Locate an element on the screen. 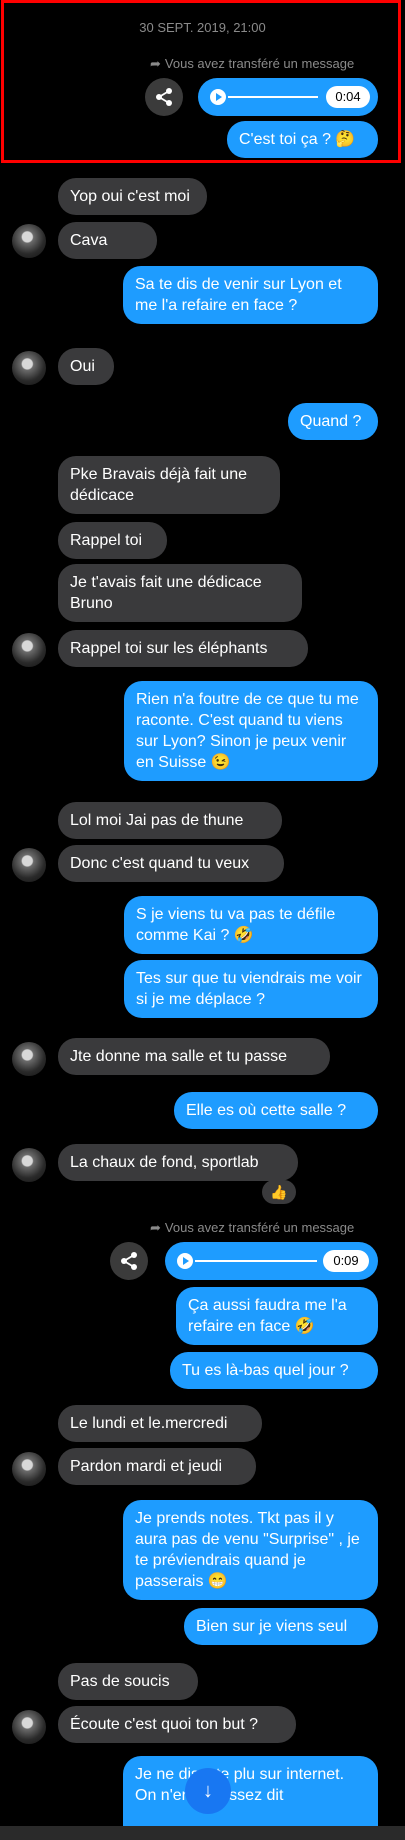 The image size is (405, 1840). message-bubble-incoming: Le lundi et le.mercredi is located at coordinates (160, 1423).